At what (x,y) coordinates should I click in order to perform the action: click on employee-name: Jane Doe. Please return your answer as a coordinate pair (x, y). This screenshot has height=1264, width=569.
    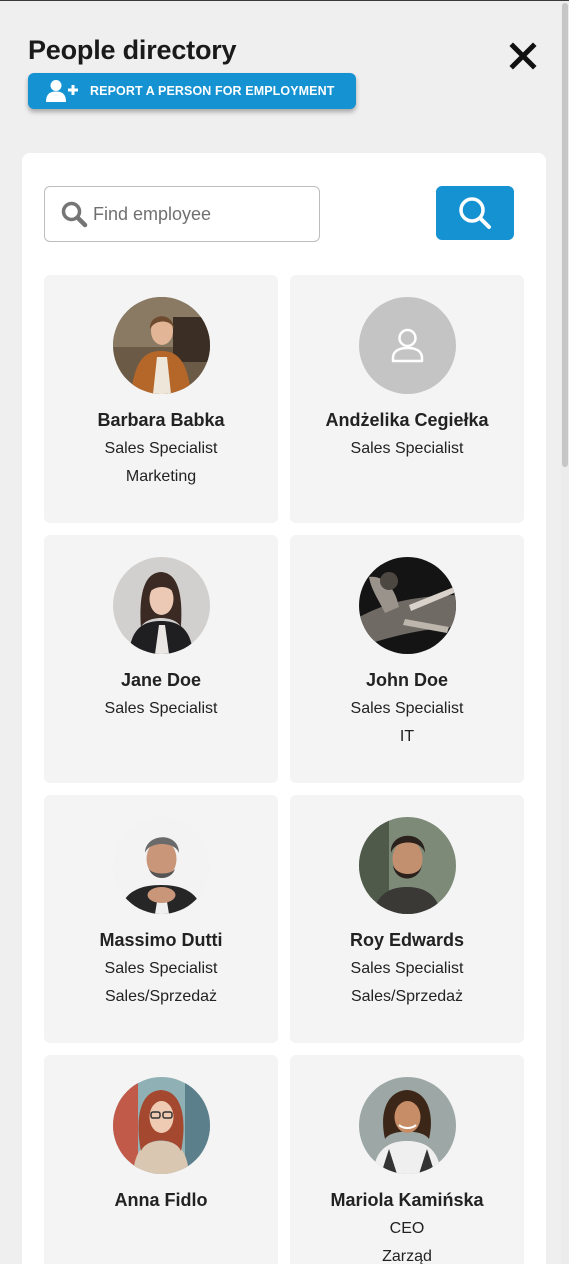
    Looking at the image, I should click on (161, 680).